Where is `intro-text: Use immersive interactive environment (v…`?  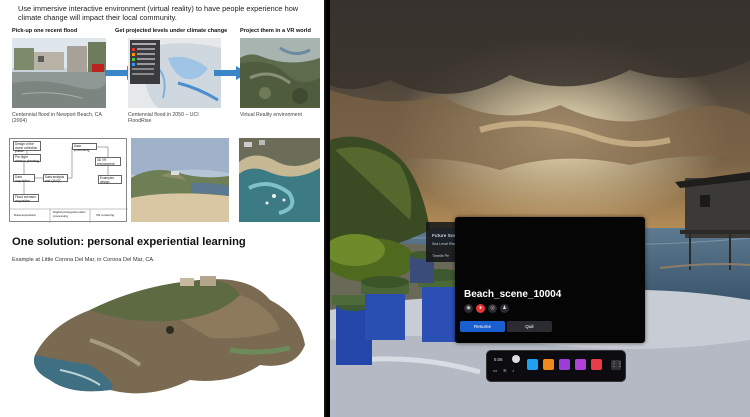 intro-text: Use immersive interactive environment (v… is located at coordinates (158, 13).